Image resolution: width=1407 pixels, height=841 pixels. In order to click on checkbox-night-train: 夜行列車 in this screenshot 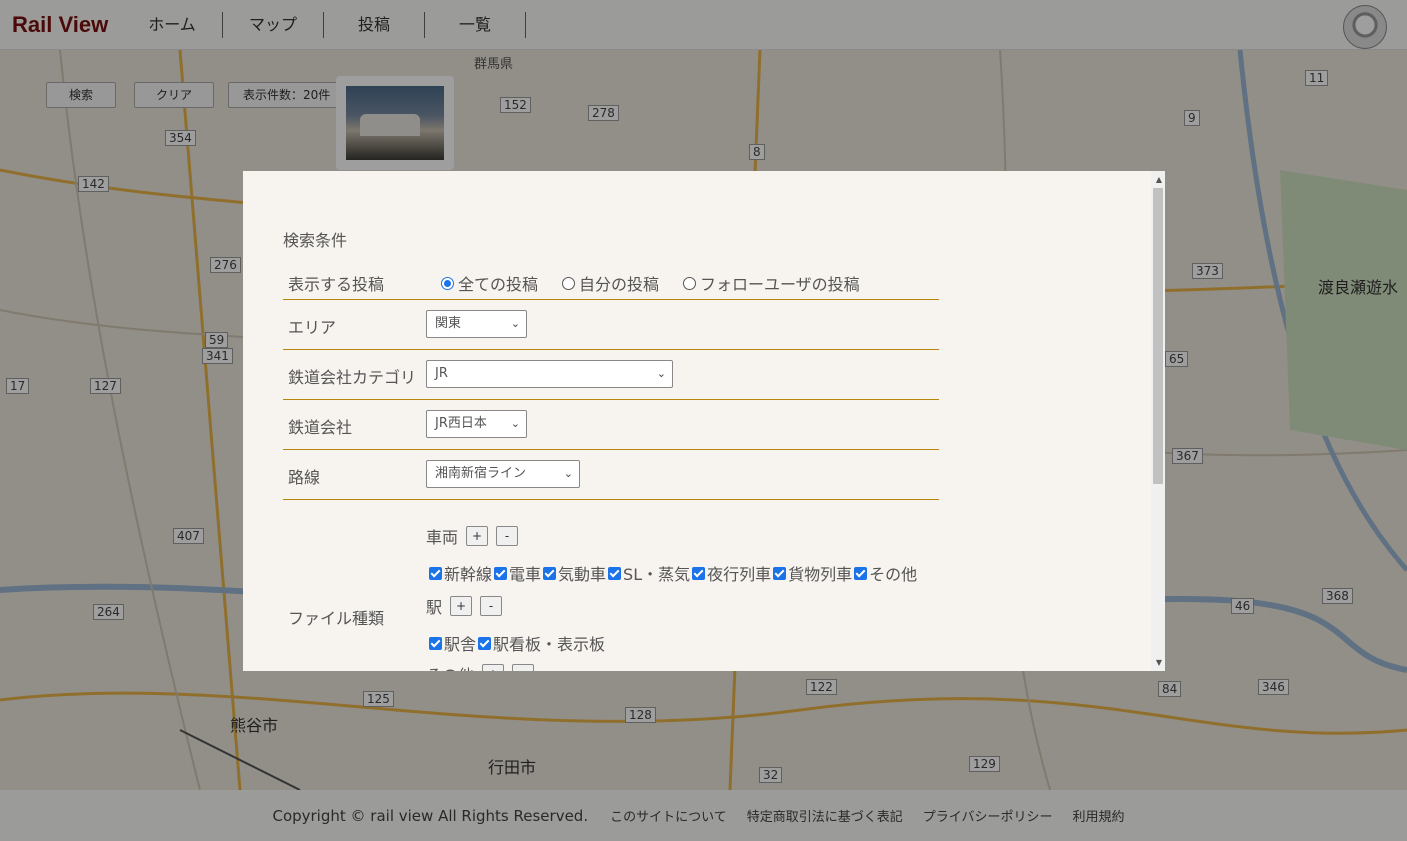, I will do `click(731, 573)`.